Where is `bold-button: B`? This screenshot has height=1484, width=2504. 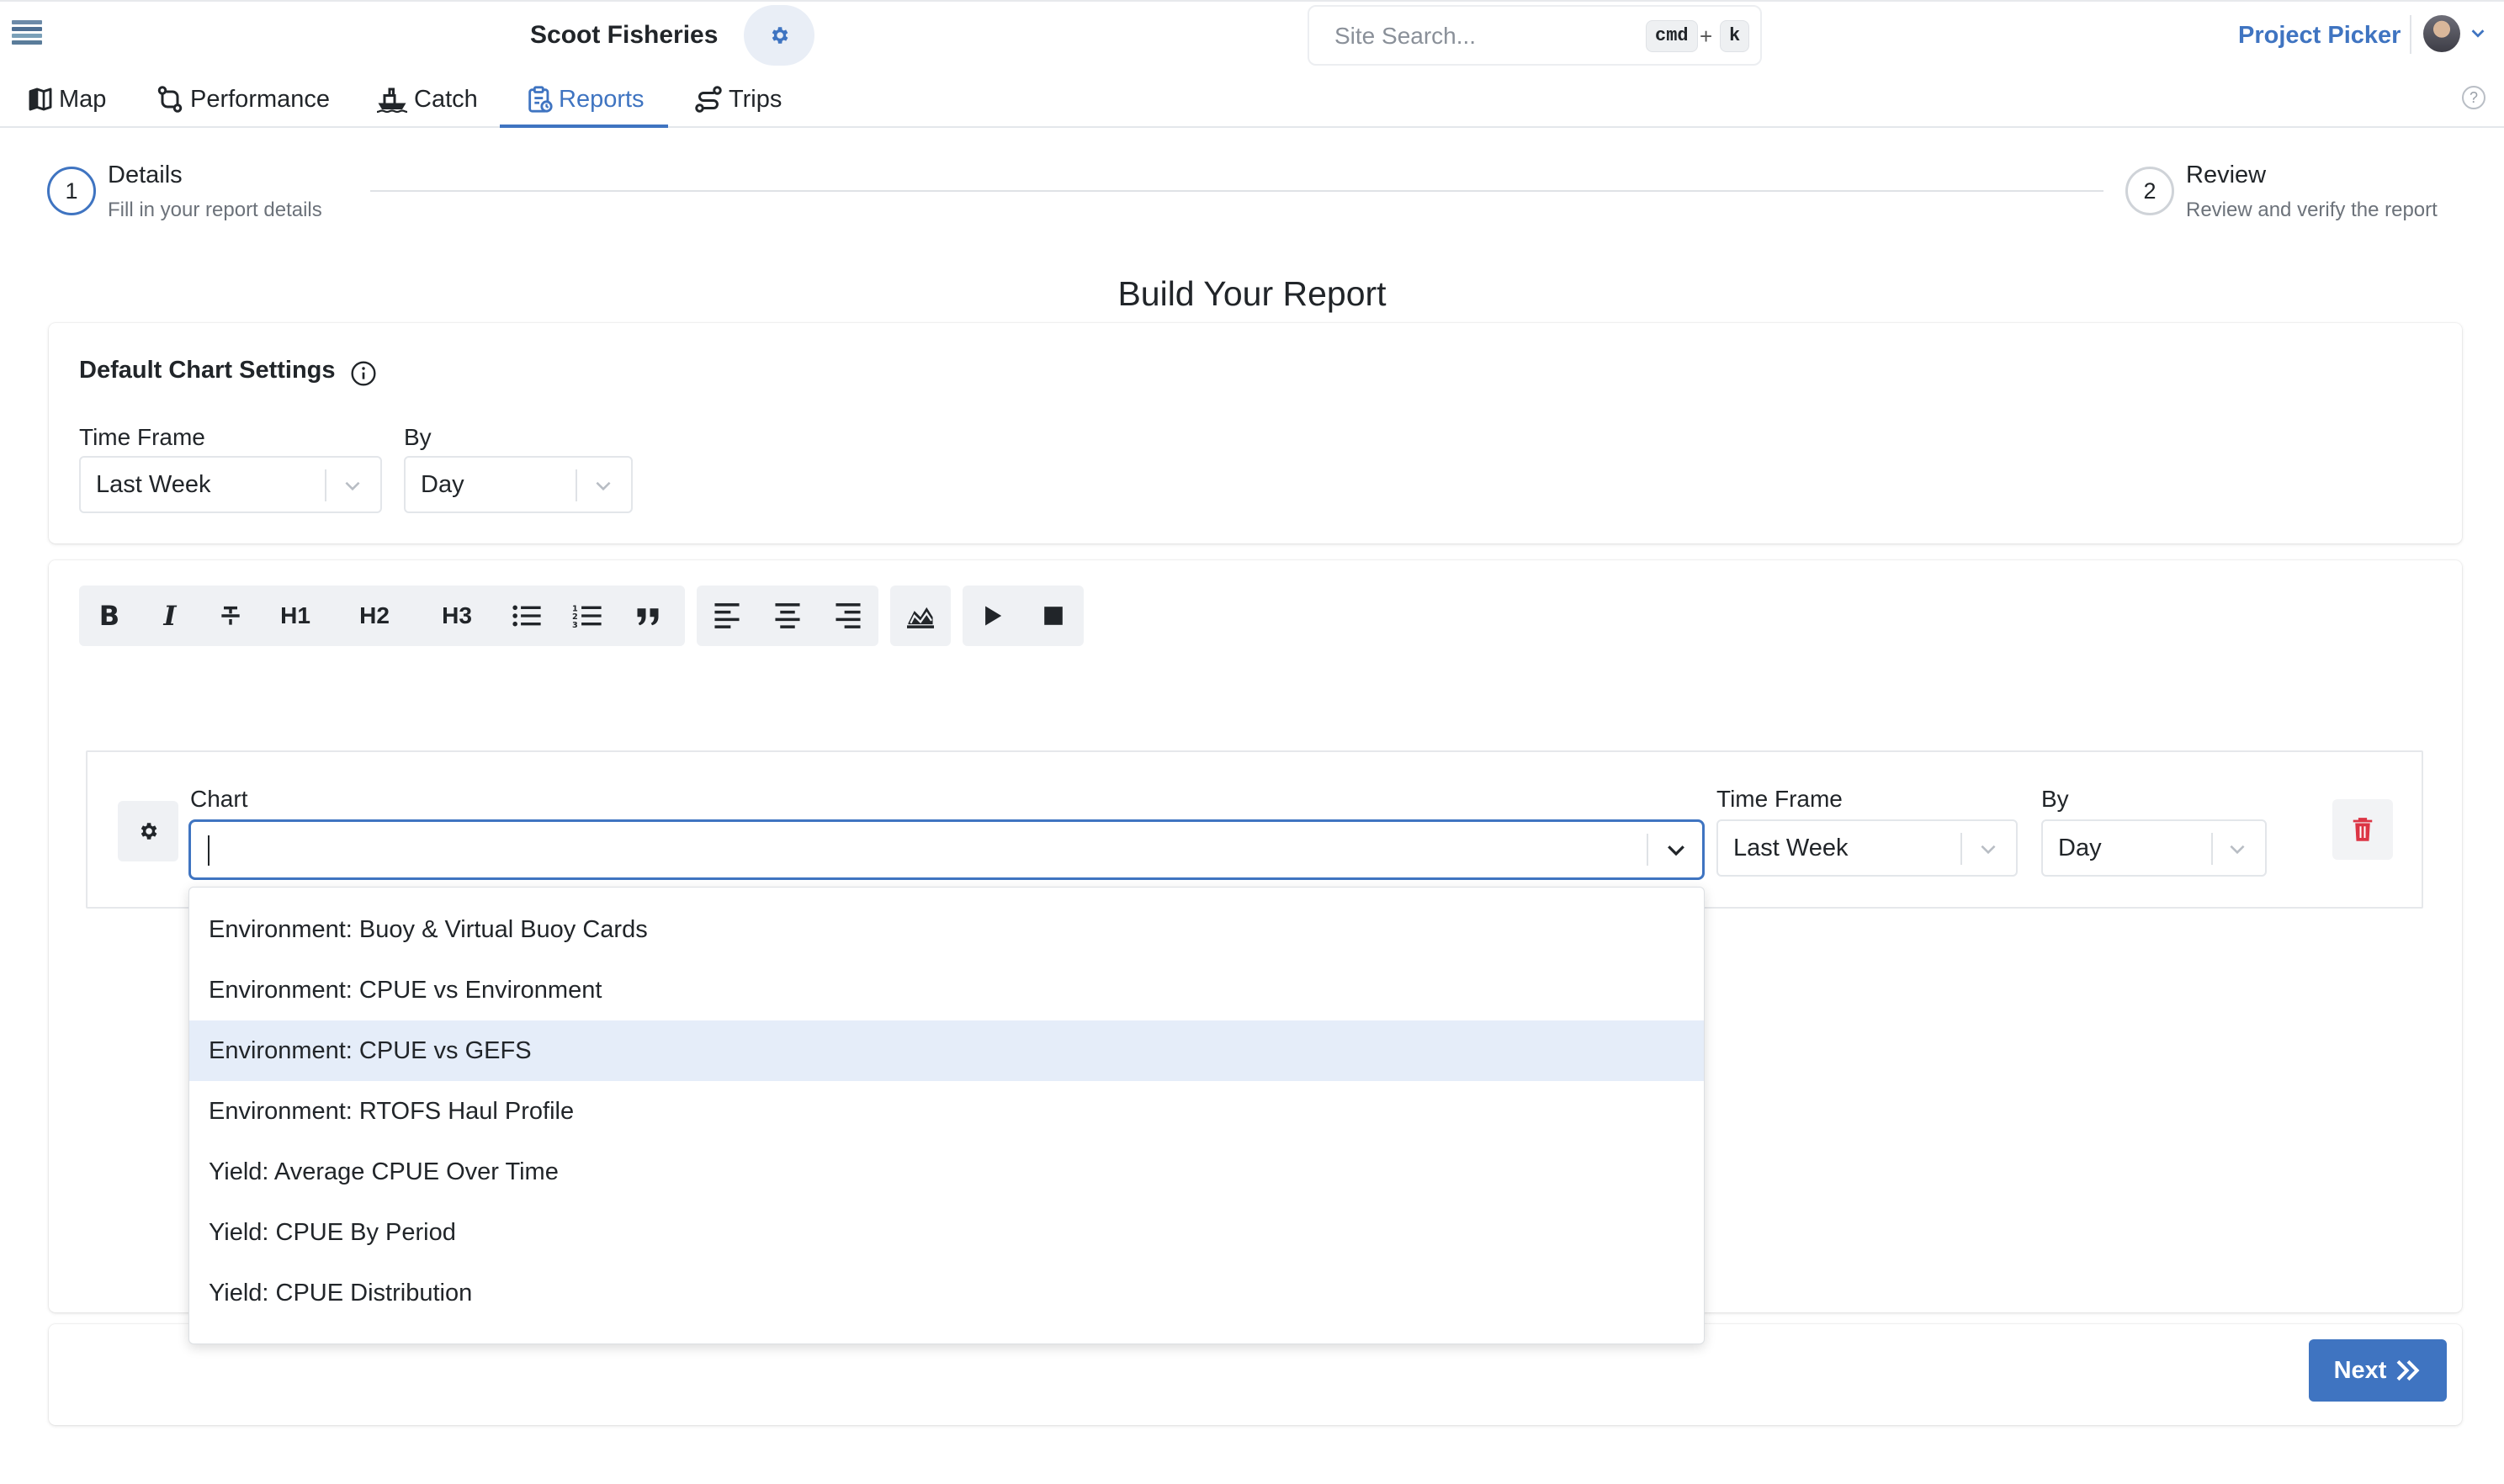
bold-button: B is located at coordinates (109, 616).